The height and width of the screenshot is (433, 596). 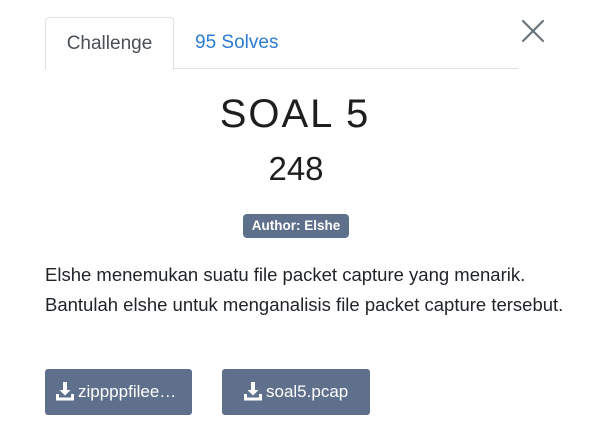 I want to click on badge-row: Author: Elshe, so click(x=296, y=226).